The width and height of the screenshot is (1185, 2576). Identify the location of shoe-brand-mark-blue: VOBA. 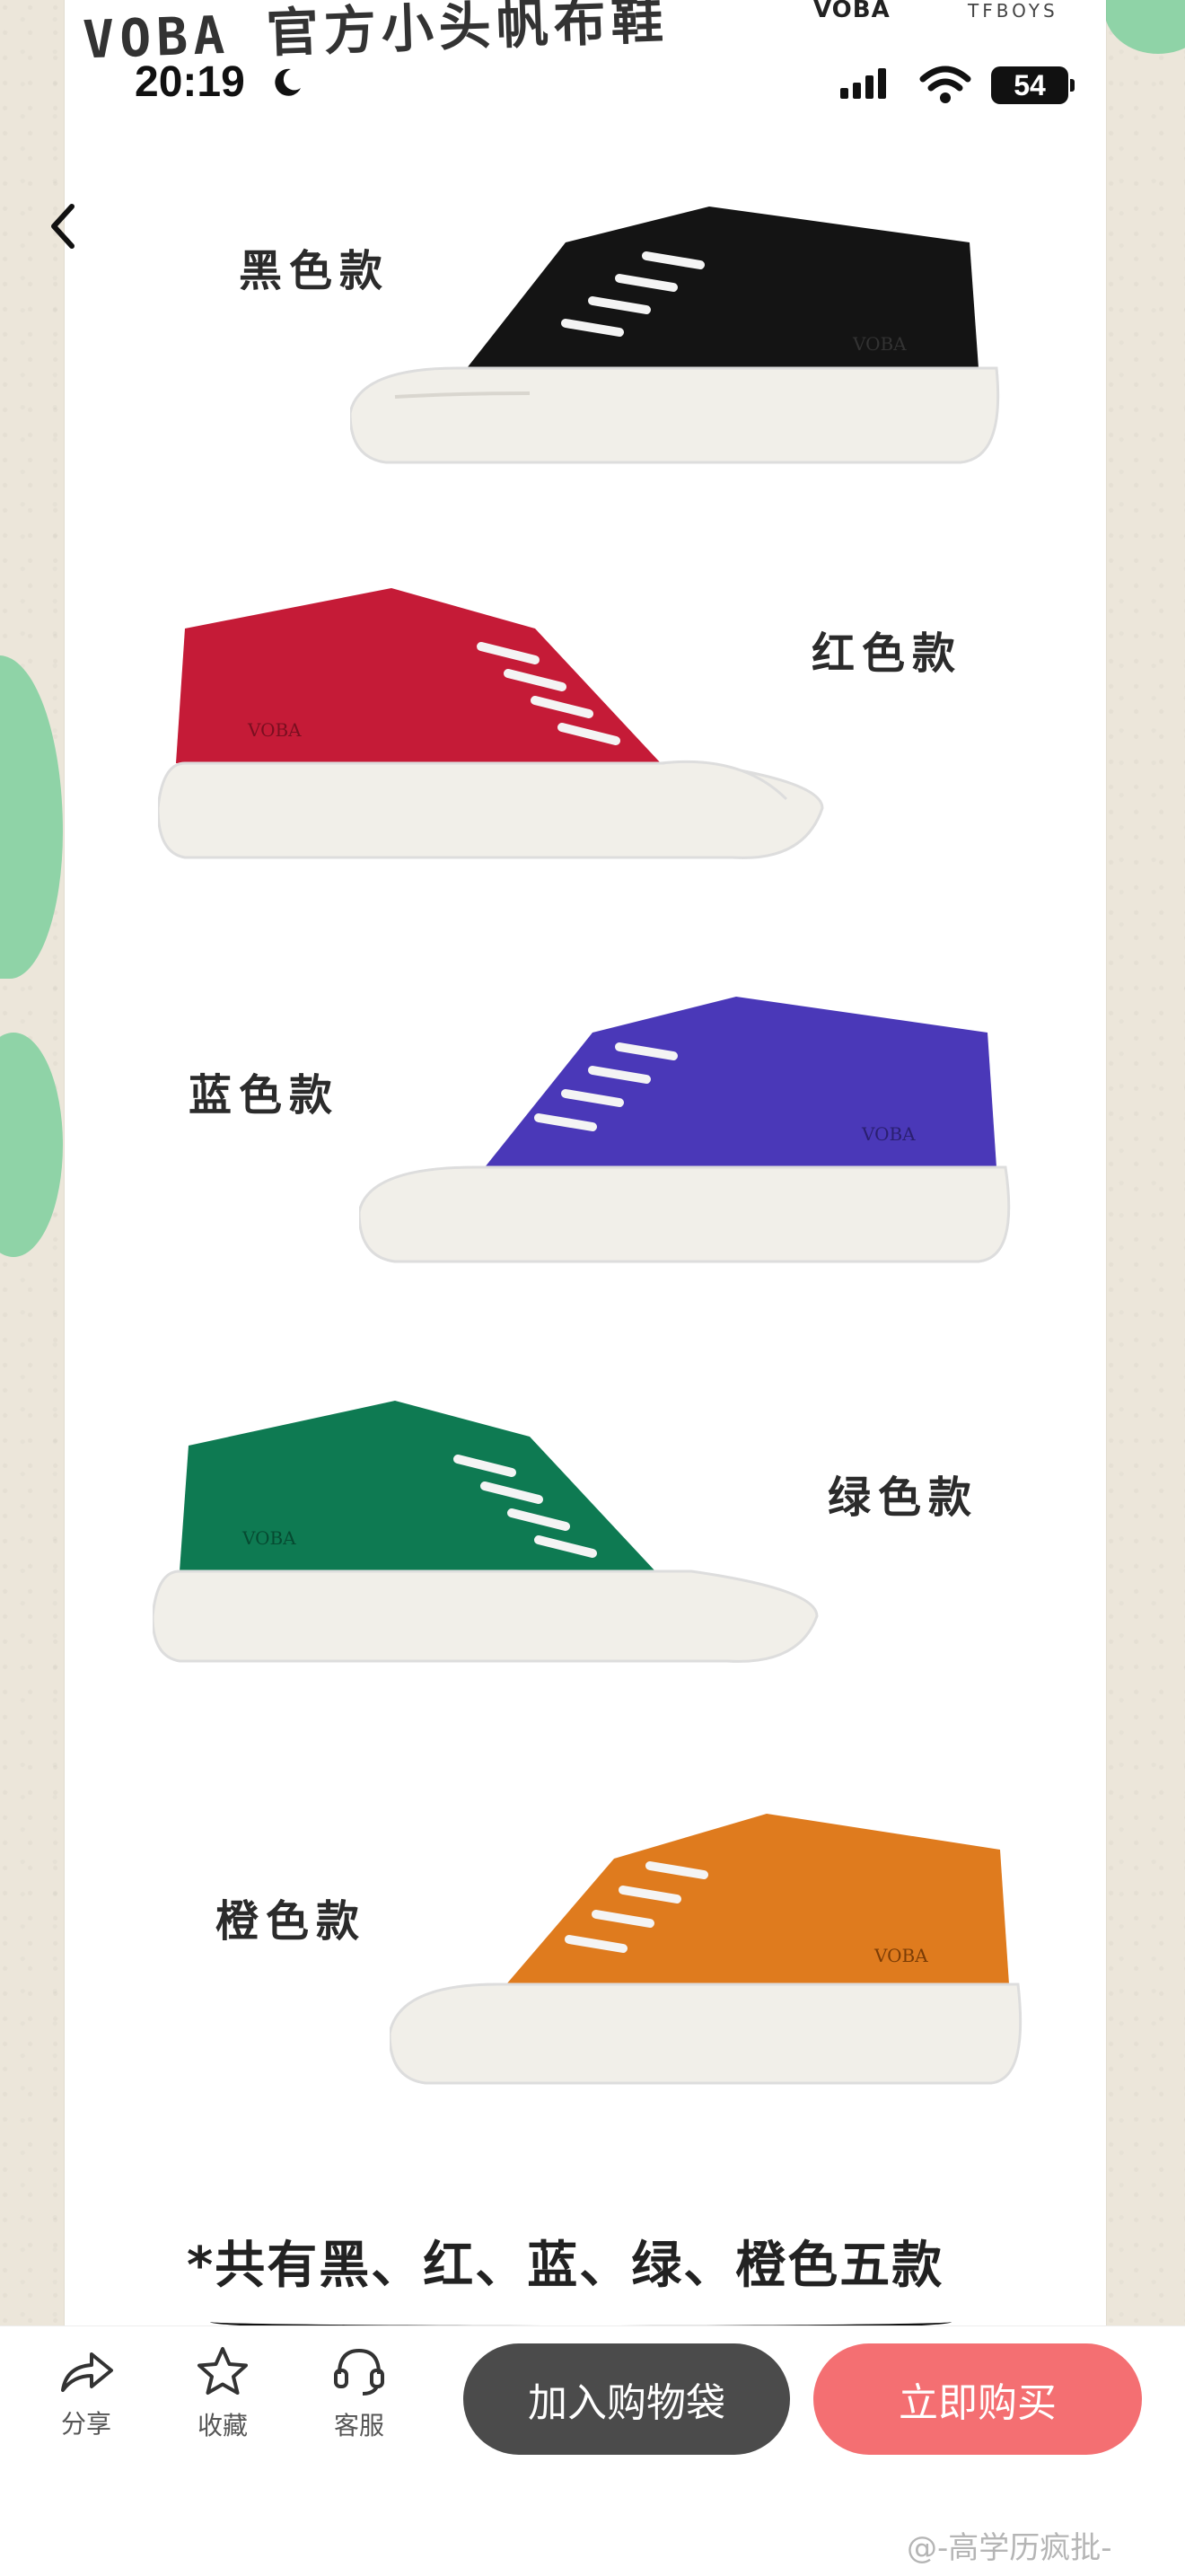
(888, 1134).